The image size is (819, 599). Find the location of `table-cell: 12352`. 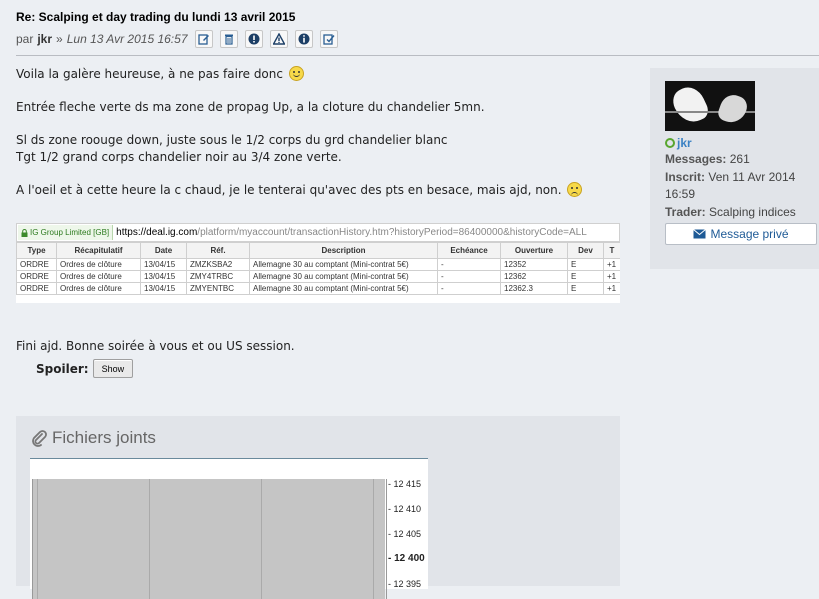

table-cell: 12352 is located at coordinates (534, 264).